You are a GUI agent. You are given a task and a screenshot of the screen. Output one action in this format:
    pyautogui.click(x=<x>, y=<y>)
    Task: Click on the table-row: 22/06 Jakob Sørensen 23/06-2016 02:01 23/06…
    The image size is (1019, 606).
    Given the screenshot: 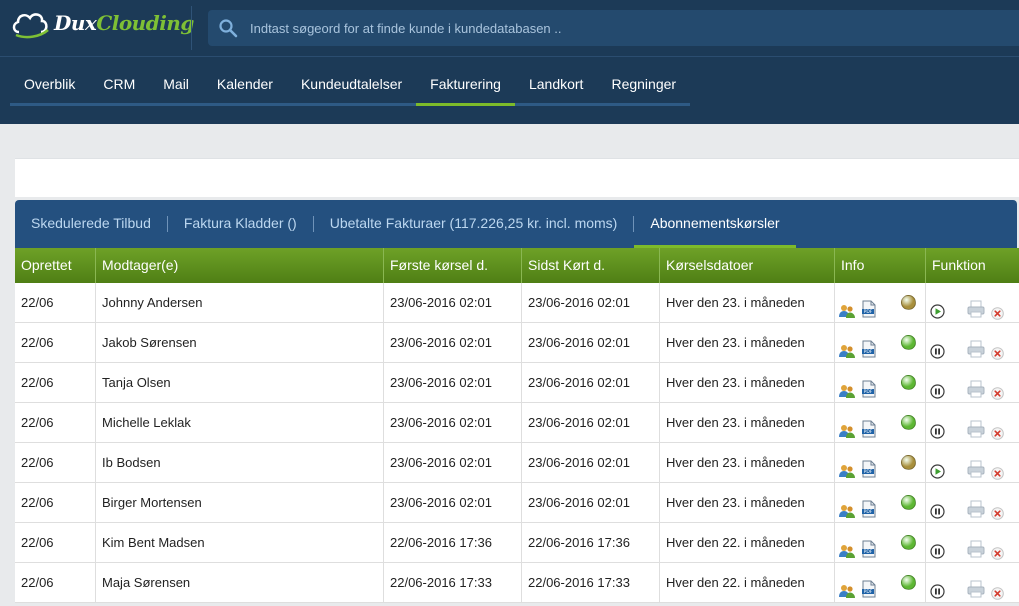 What is the action you would take?
    pyautogui.click(x=517, y=343)
    